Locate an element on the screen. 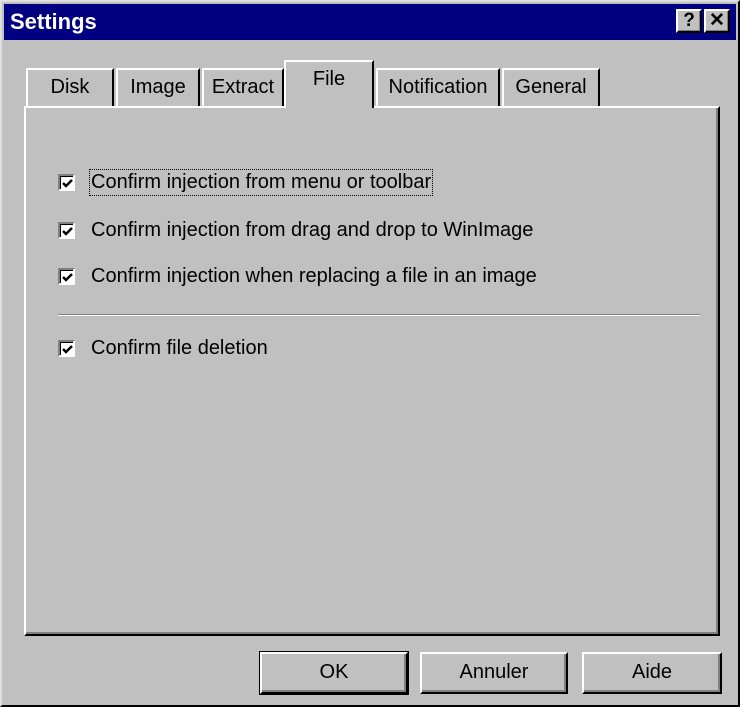 The height and width of the screenshot is (707, 740). tab-label: Notification is located at coordinates (438, 87).